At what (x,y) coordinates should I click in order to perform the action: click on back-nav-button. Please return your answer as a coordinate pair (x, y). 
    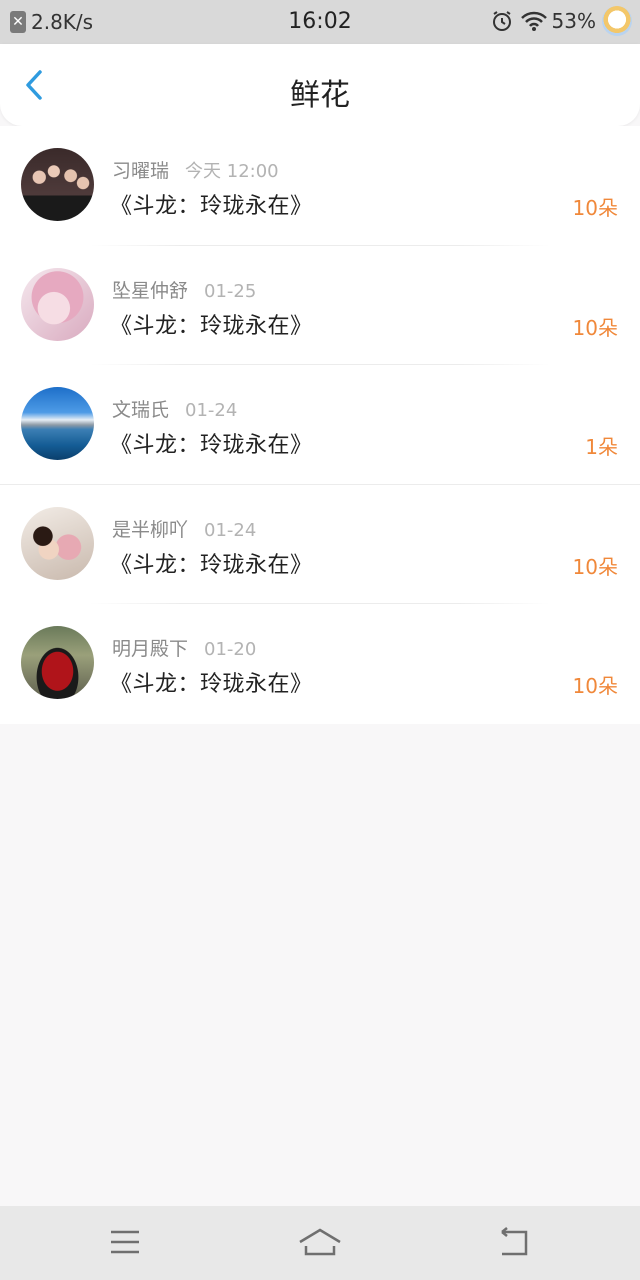
    Looking at the image, I should click on (516, 1243).